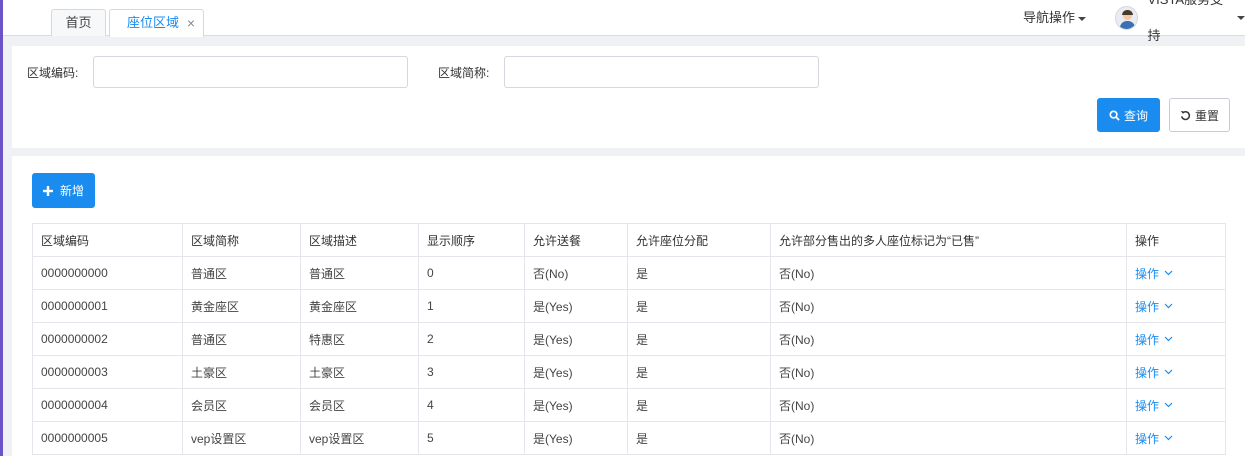 This screenshot has height=456, width=1245. I want to click on cell-short-name: 土豪区, so click(241, 372).